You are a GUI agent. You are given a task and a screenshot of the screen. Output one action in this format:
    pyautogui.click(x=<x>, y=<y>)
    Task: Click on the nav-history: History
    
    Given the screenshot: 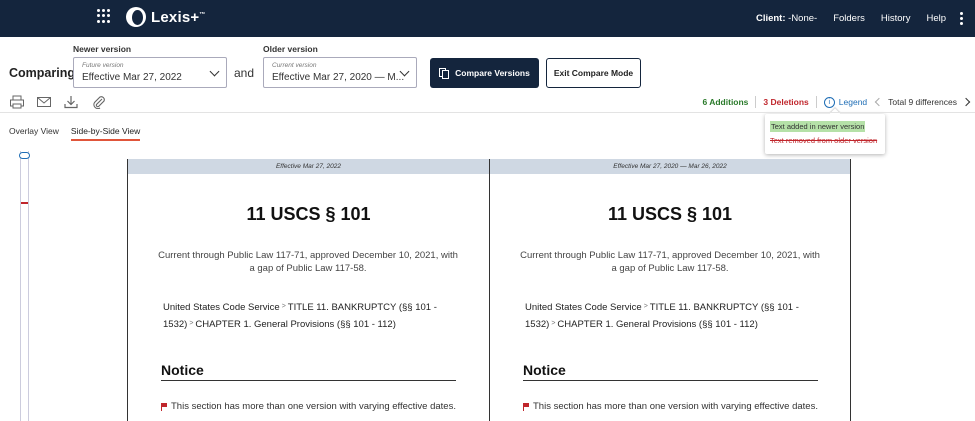 What is the action you would take?
    pyautogui.click(x=896, y=18)
    